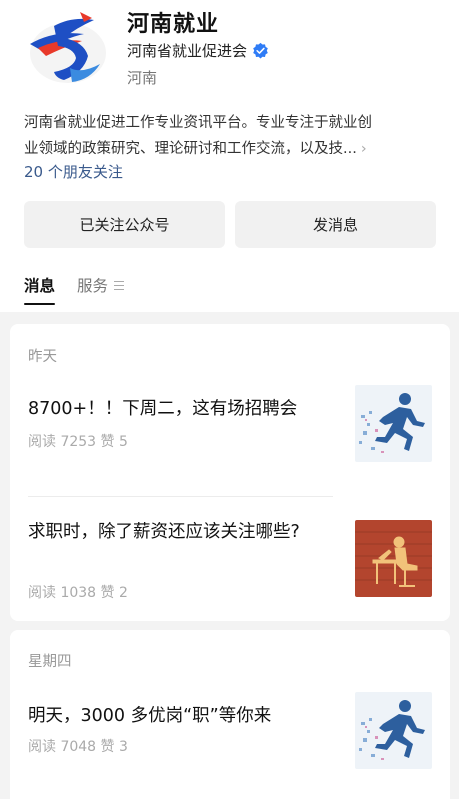 This screenshot has width=459, height=799. Describe the element at coordinates (230, 731) in the screenshot. I see `article-item: 明天，3000 多优岗“职”等你来 阅读 7048 赞 3` at that location.